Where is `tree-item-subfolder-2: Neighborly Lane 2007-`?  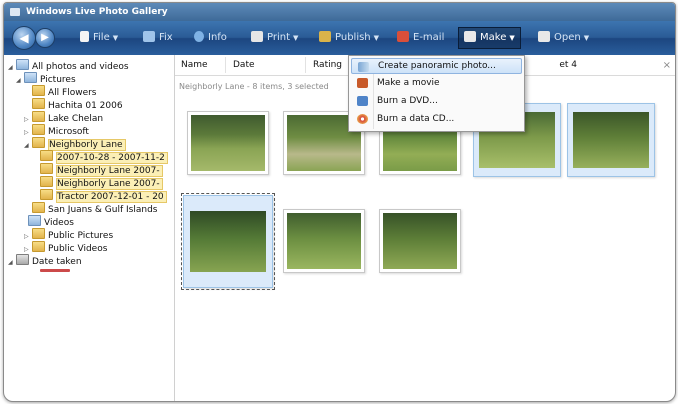
tree-item-subfolder-2: Neighborly Lane 2007- is located at coordinates (101, 170).